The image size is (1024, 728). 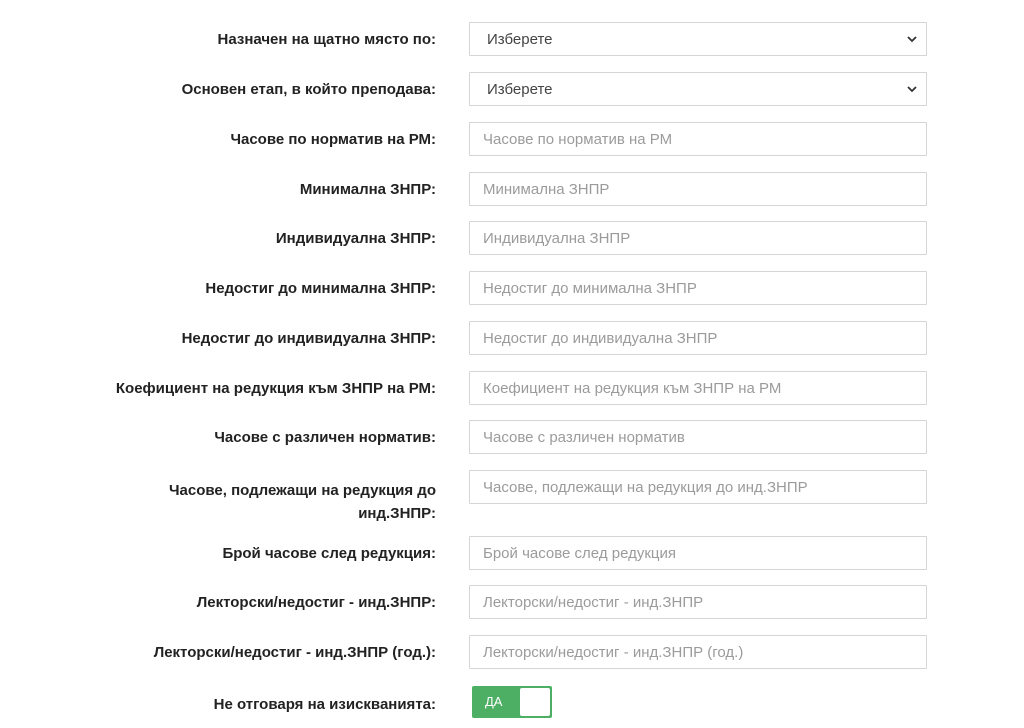 What do you see at coordinates (698, 89) in the screenshot?
I see `main-stage-select: Изберете` at bounding box center [698, 89].